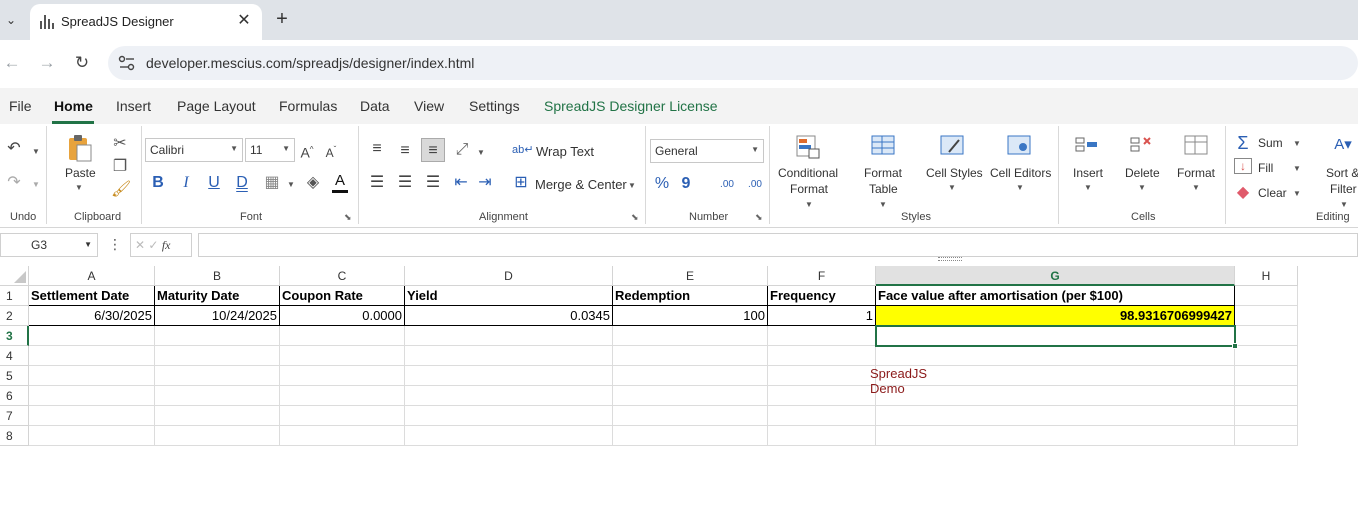 The image size is (1358, 508). Describe the element at coordinates (755, 185) in the screenshot. I see `decrease-decimal-button: .00` at that location.